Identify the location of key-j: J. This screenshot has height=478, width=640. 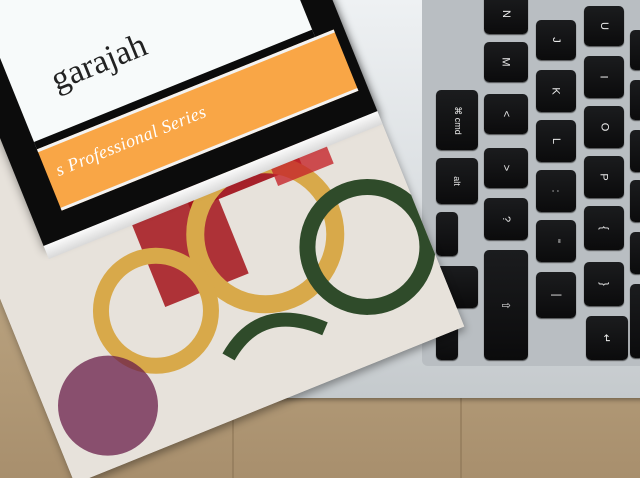
(556, 40).